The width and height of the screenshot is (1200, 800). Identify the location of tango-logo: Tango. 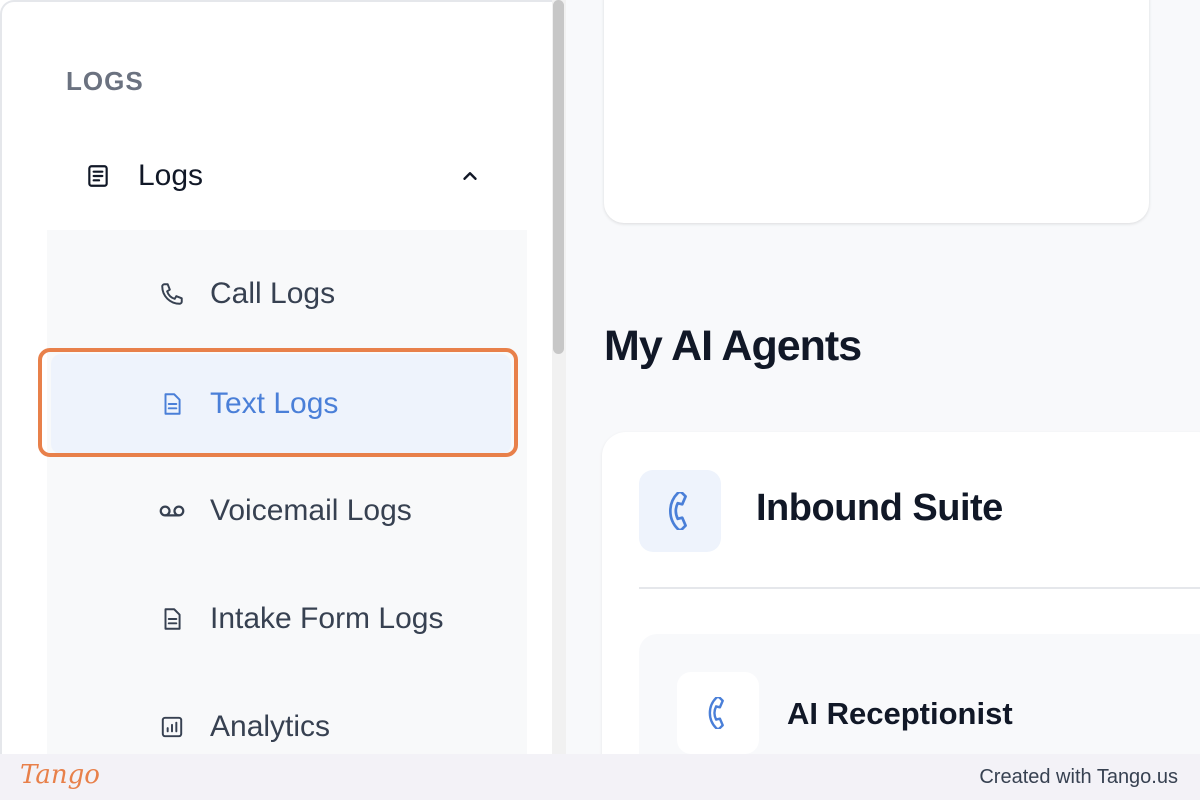
(60, 775).